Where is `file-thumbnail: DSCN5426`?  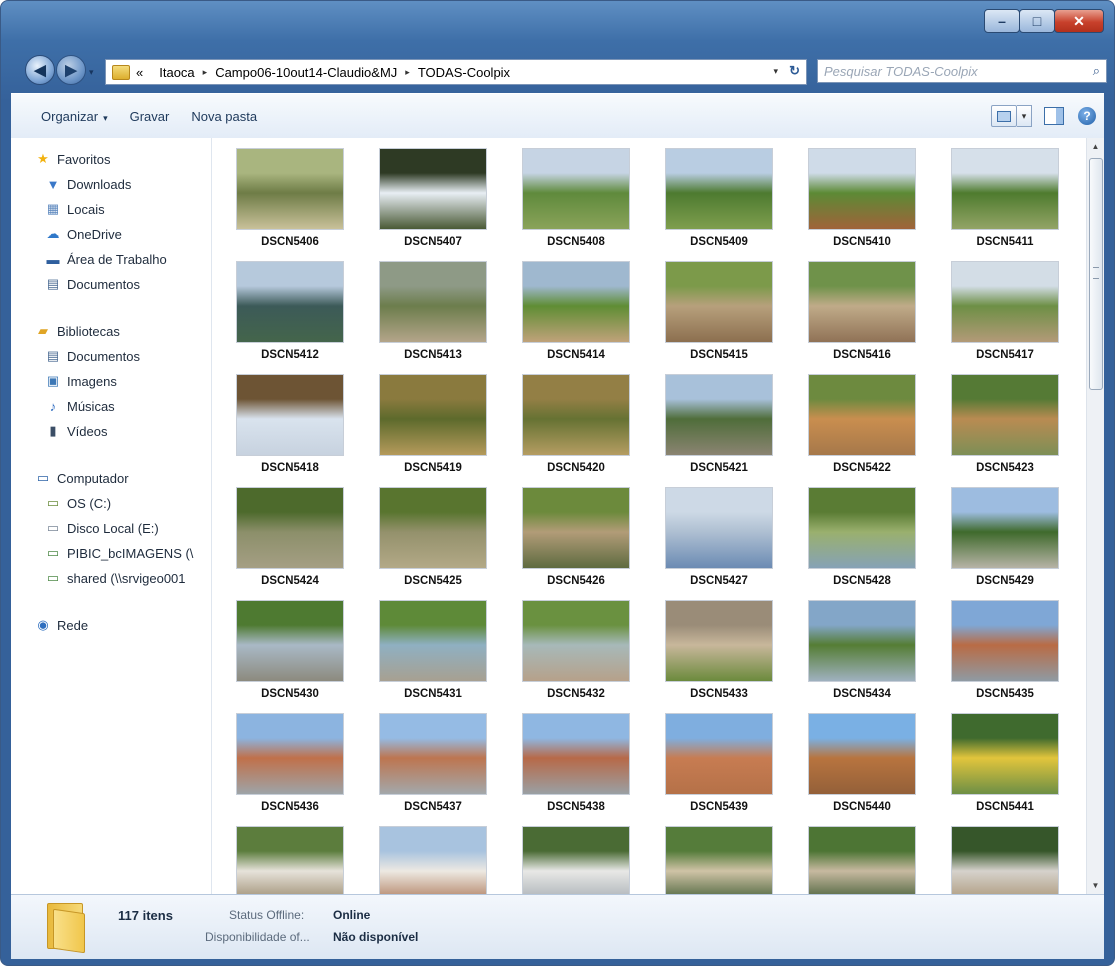 file-thumbnail: DSCN5426 is located at coordinates (576, 537).